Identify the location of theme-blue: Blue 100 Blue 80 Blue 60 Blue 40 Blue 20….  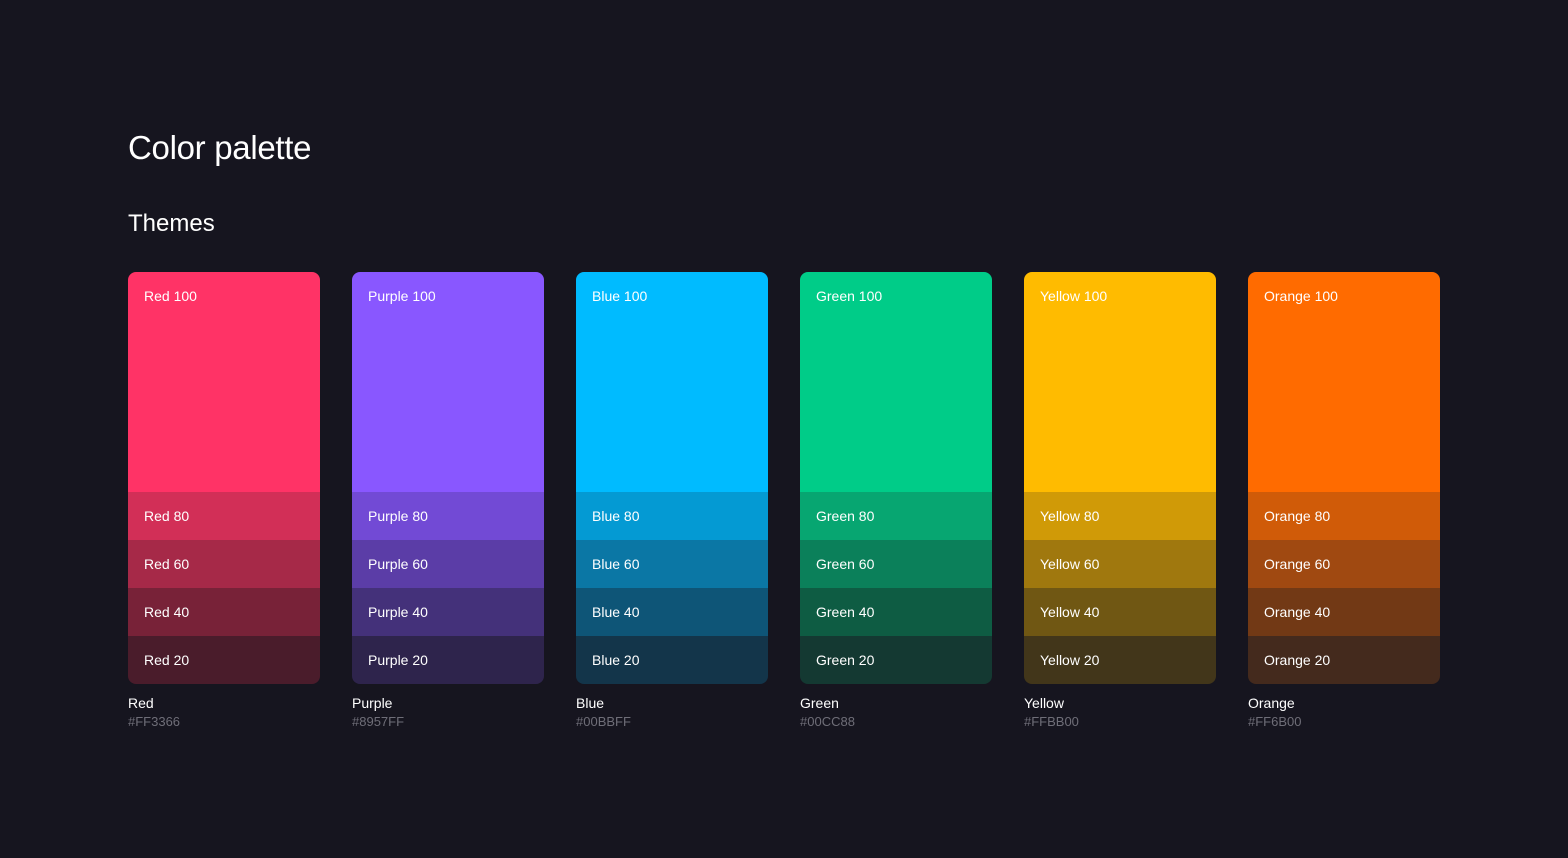
(672, 501).